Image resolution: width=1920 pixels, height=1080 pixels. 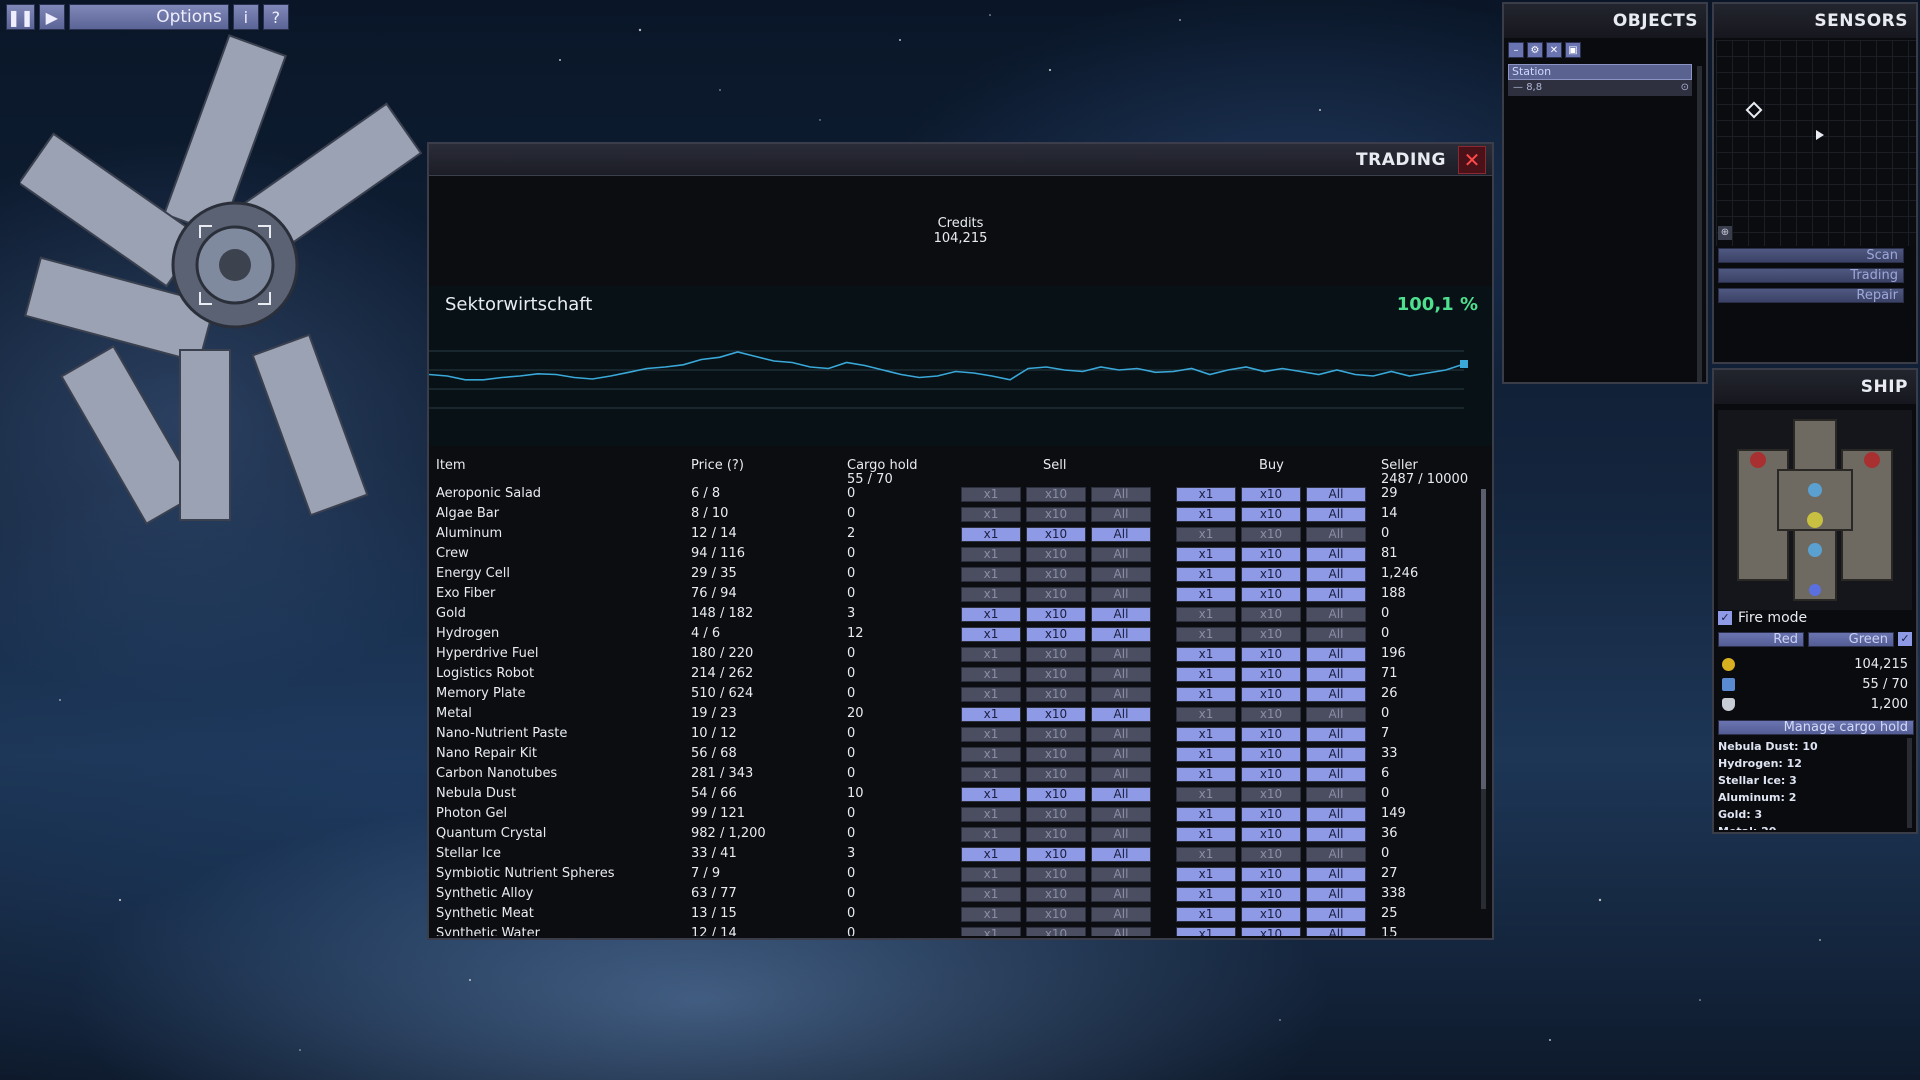 I want to click on objects-scrollbar, so click(x=1699, y=224).